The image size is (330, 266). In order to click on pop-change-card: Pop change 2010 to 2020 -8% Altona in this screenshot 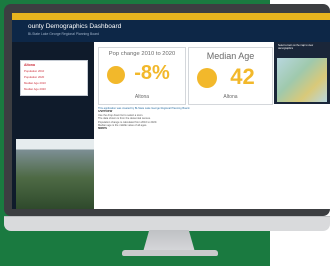, I will do `click(142, 76)`.